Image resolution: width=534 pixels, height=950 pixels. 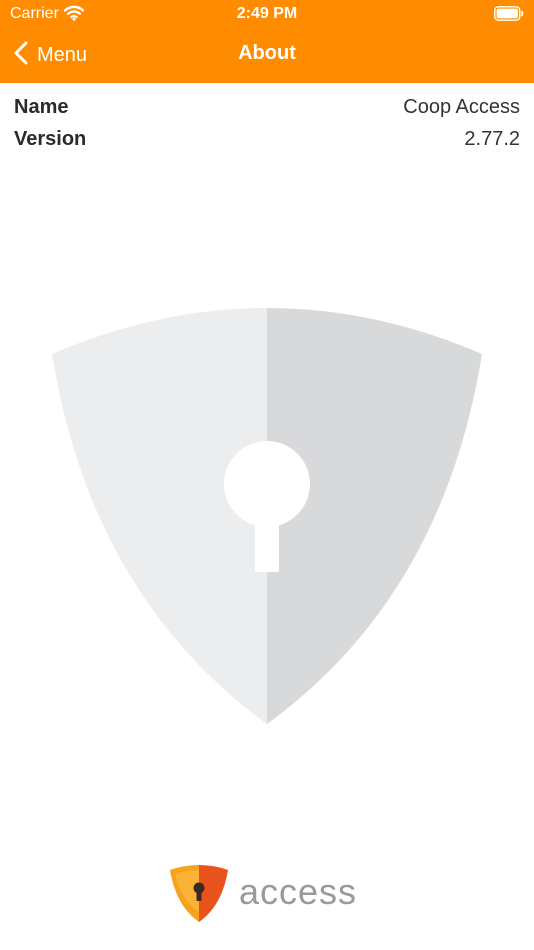 I want to click on status-time: 2:49 PM, so click(x=267, y=13).